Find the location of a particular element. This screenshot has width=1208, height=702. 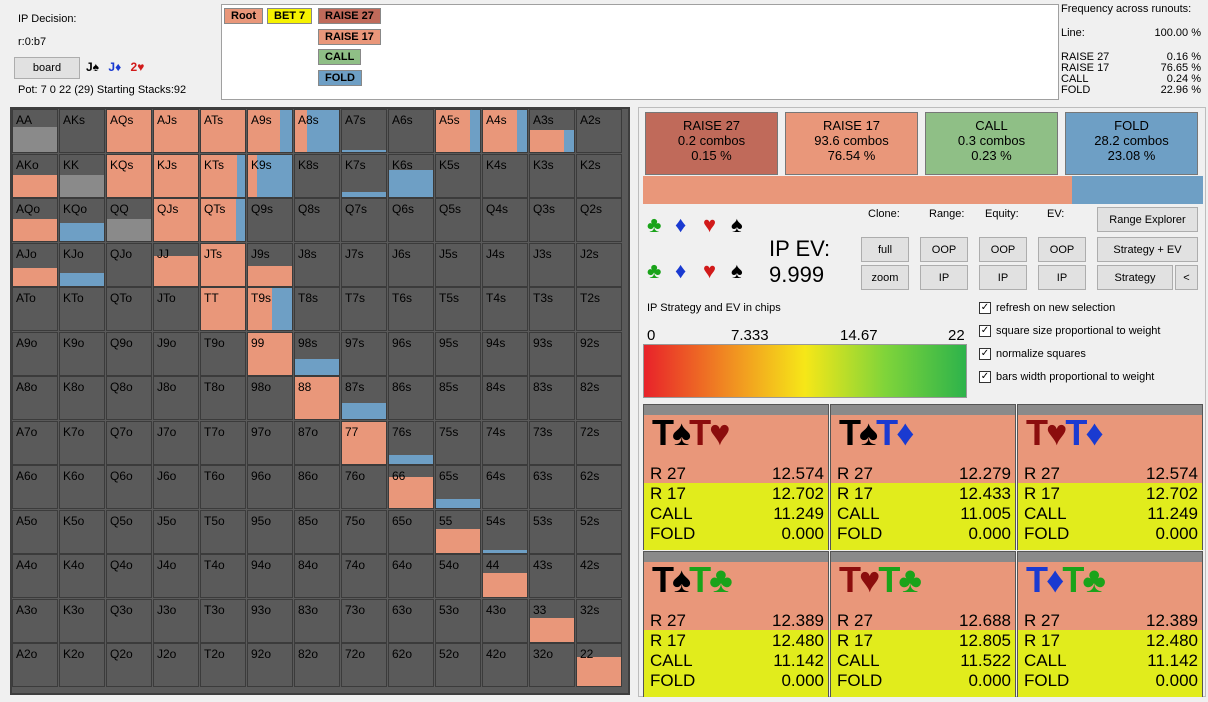

clone-zoom-button: zoom is located at coordinates (885, 277).